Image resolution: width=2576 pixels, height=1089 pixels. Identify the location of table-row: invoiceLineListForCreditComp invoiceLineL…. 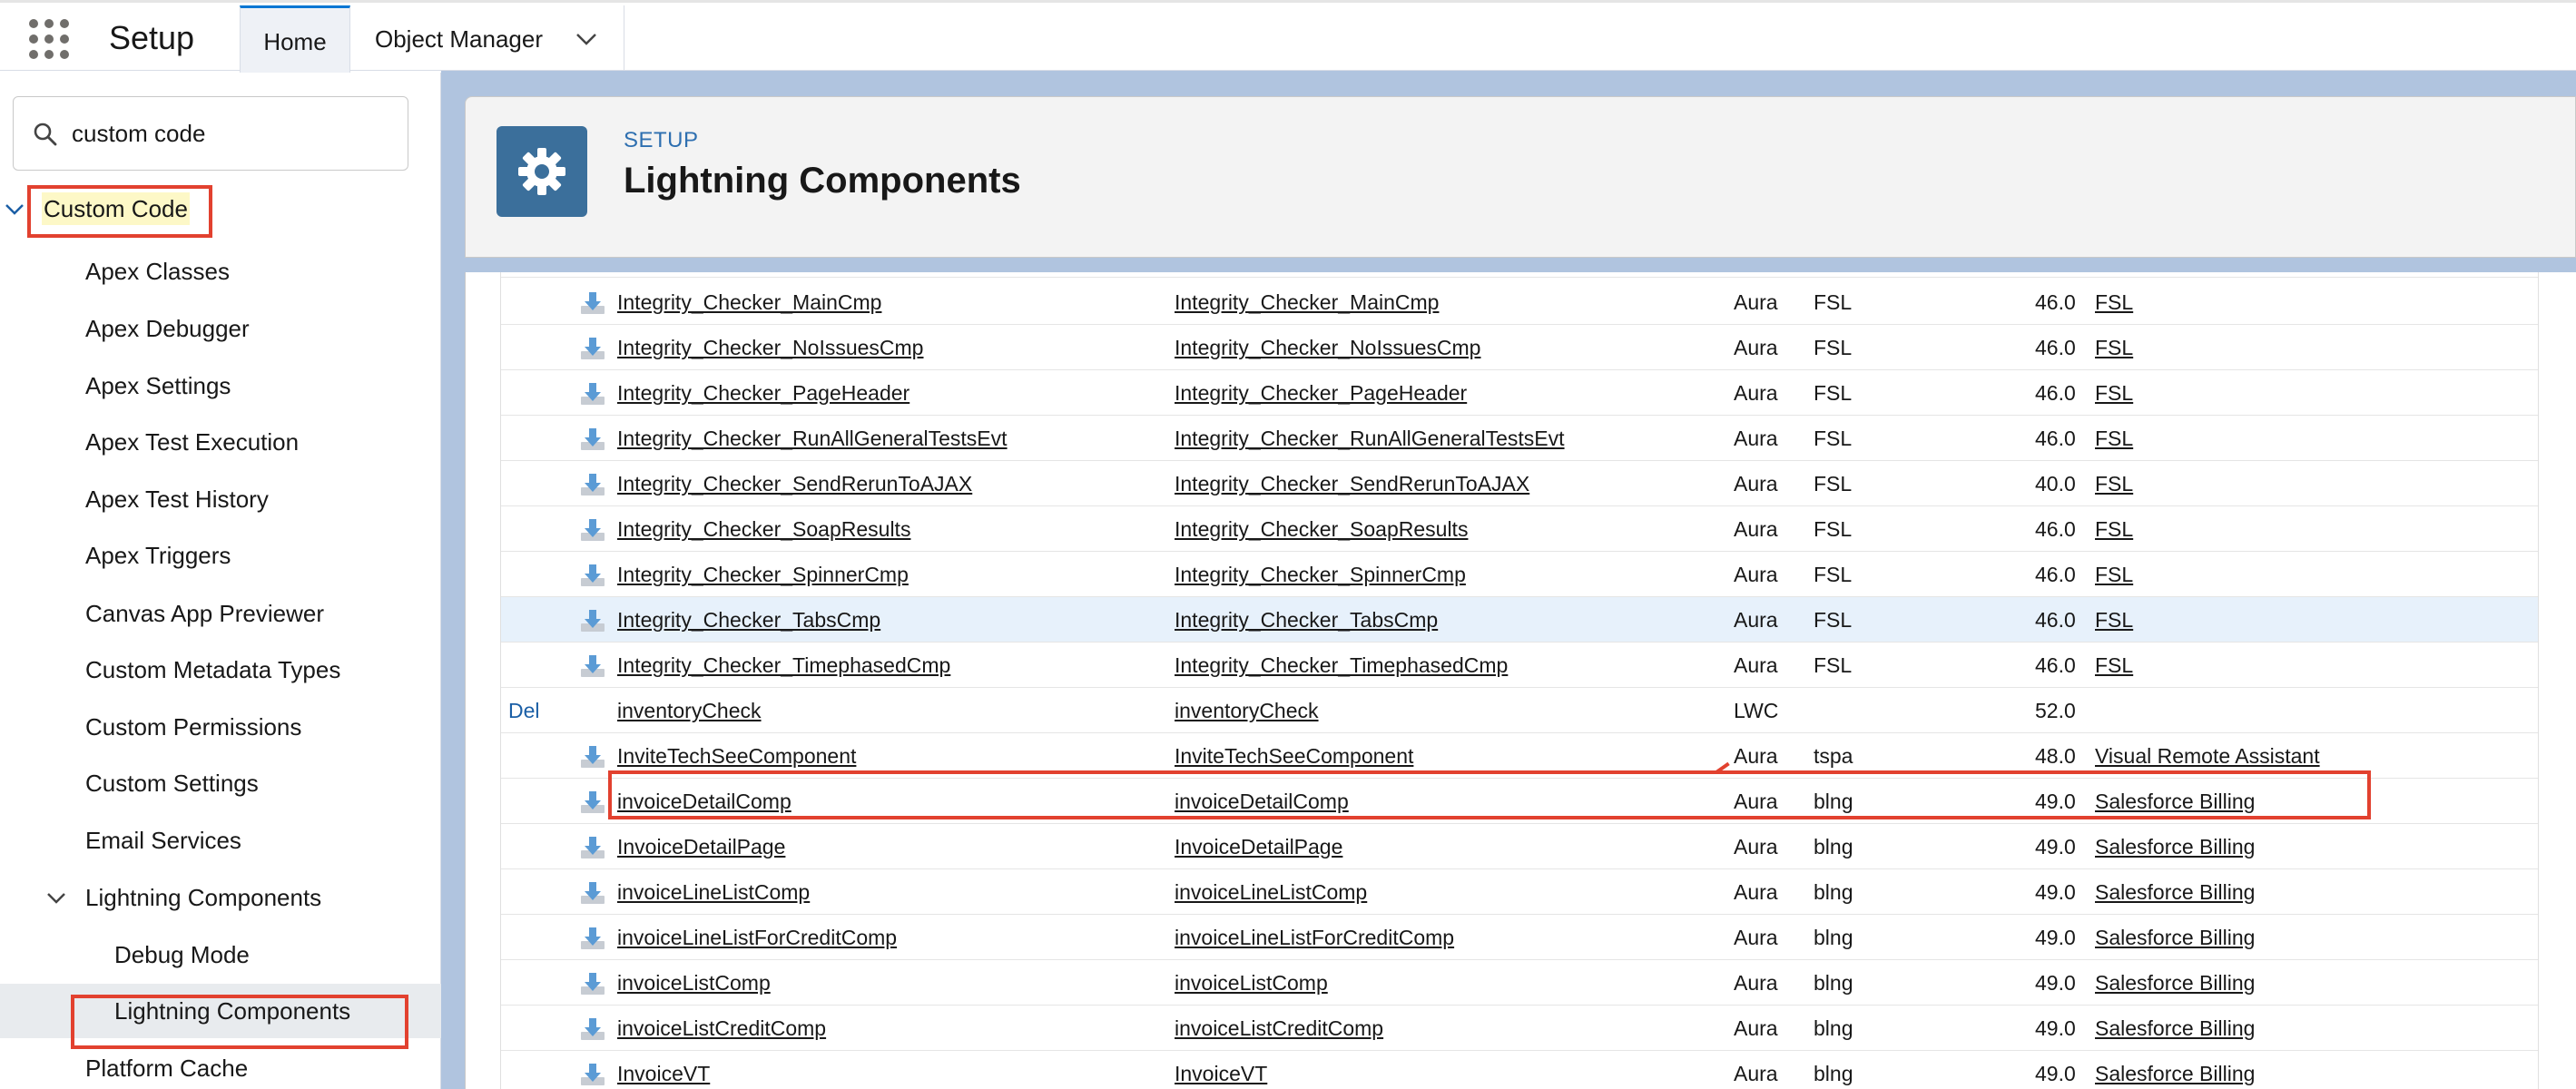
(1519, 937).